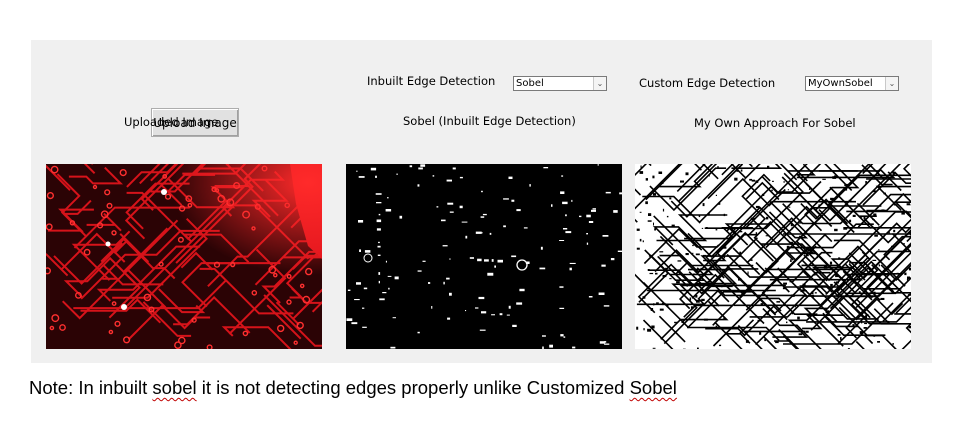  Describe the element at coordinates (840, 83) in the screenshot. I see `custom-method-value: MyOwnSobel` at that location.